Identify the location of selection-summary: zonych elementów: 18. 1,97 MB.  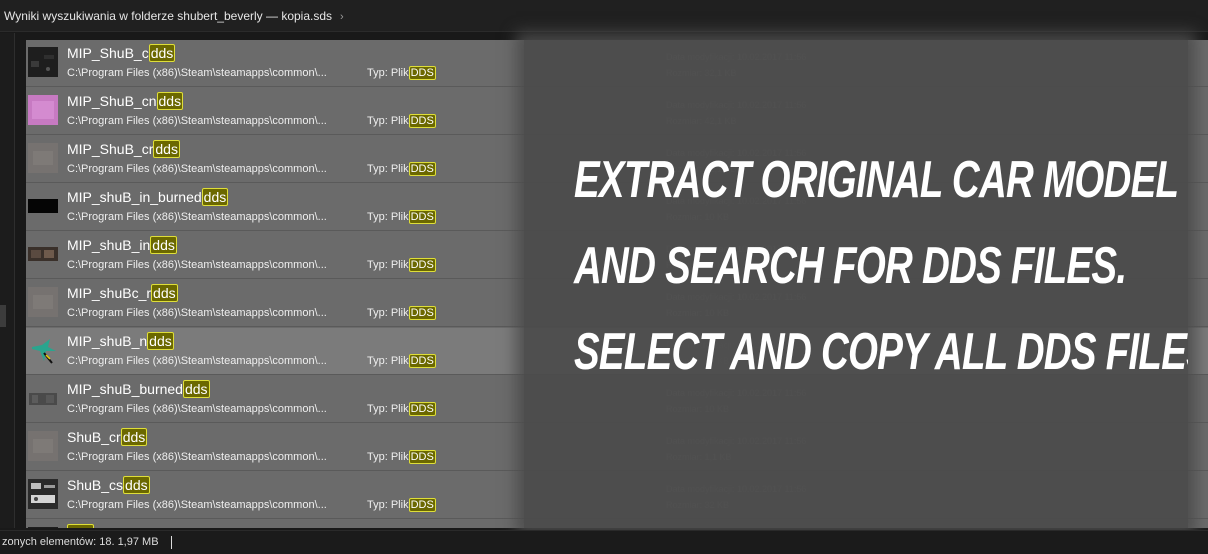
(80, 542).